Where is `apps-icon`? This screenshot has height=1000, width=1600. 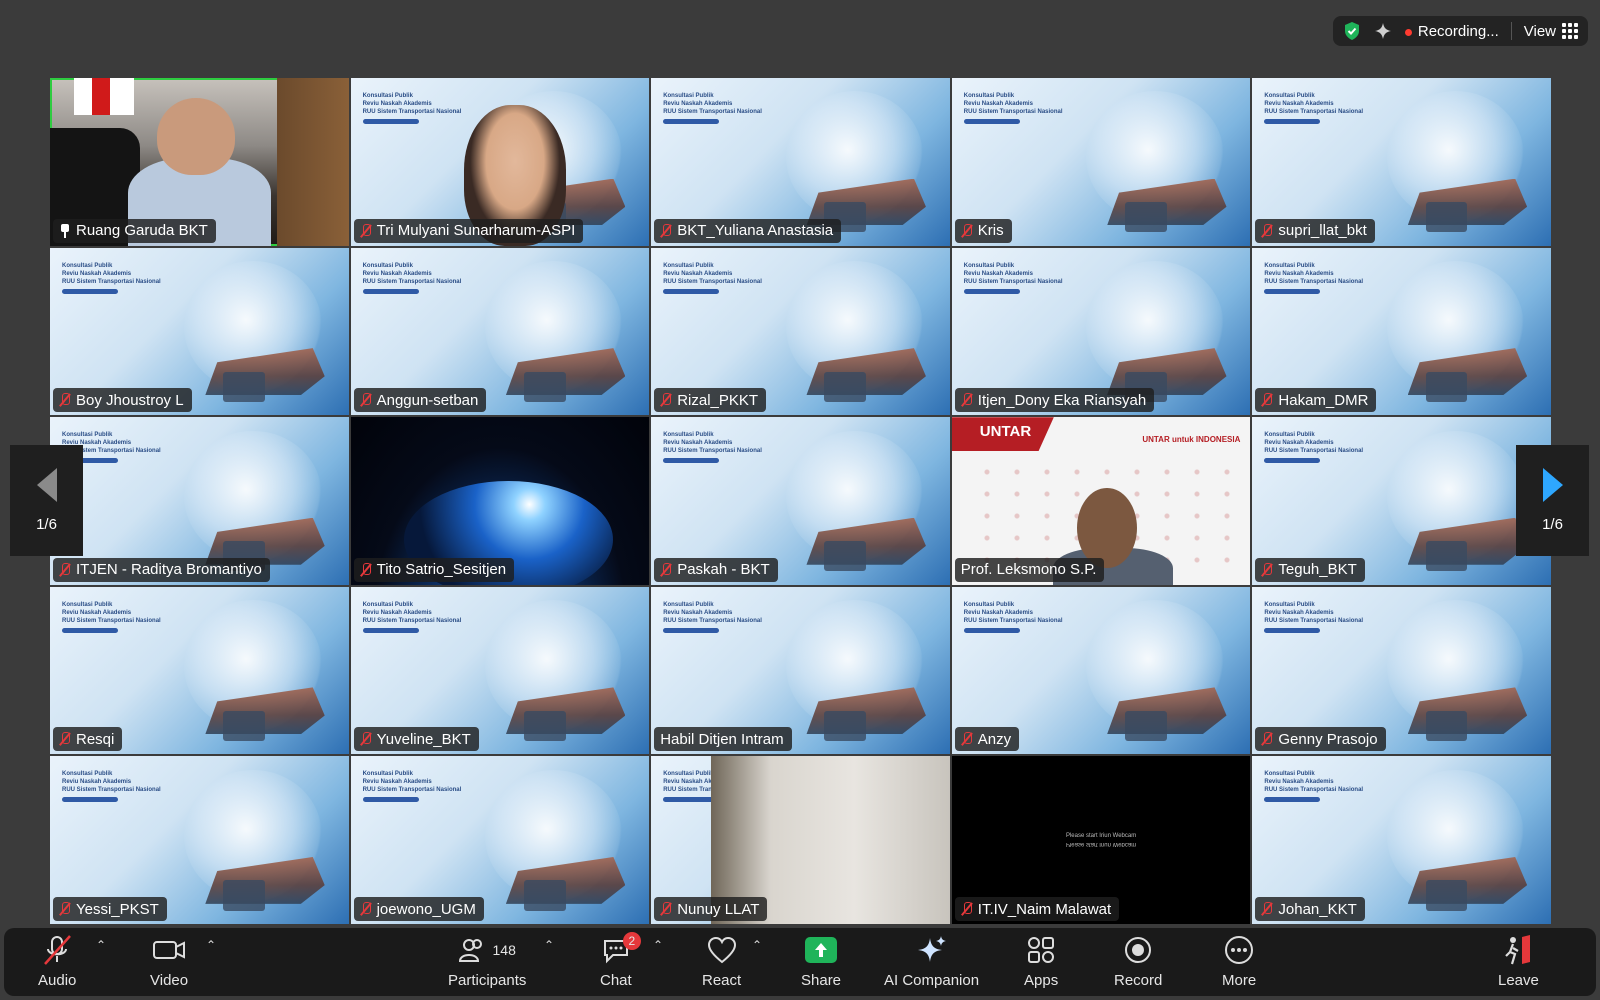
apps-icon is located at coordinates (1041, 950).